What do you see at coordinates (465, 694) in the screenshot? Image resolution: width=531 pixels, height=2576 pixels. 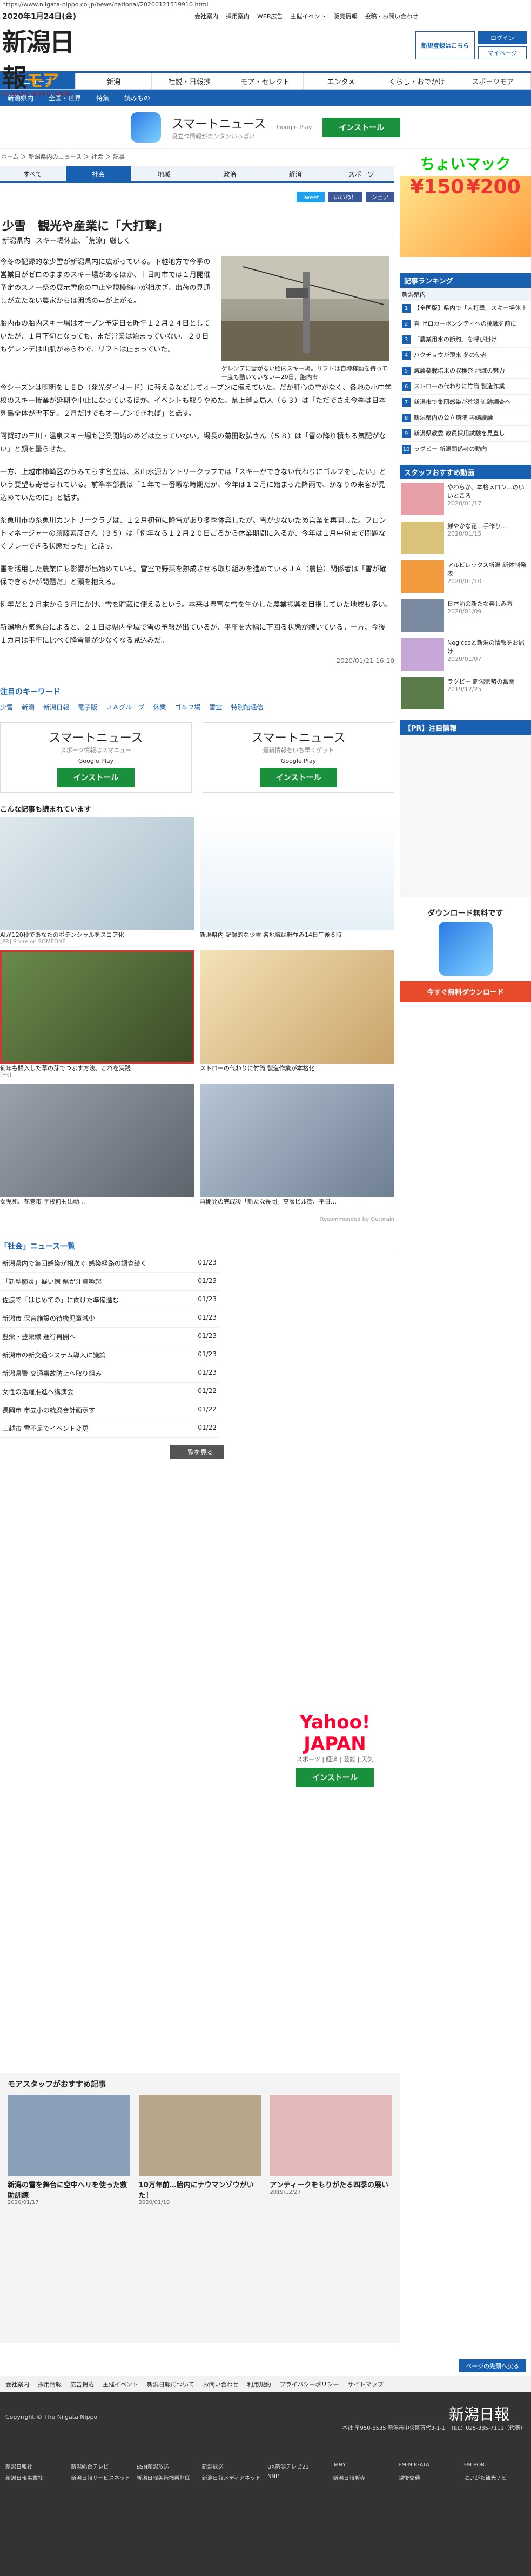 I see `staff-item: ラグビー 新潟県勢の奮闘 2019/12/25` at bounding box center [465, 694].